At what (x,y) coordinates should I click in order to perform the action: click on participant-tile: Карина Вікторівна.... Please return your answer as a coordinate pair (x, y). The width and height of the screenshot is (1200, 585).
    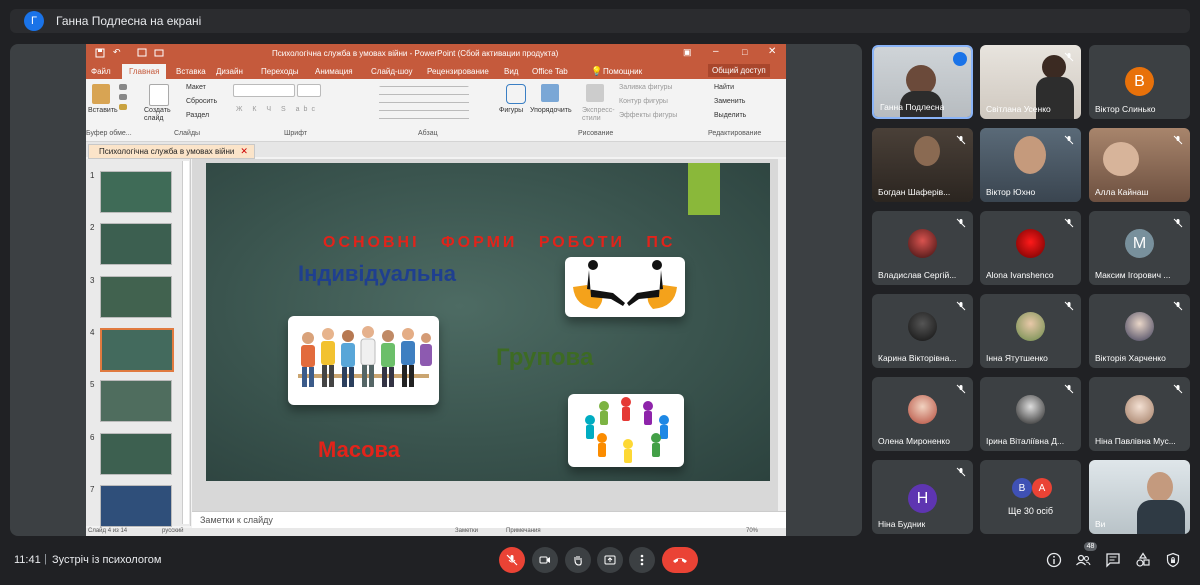
    Looking at the image, I should click on (922, 331).